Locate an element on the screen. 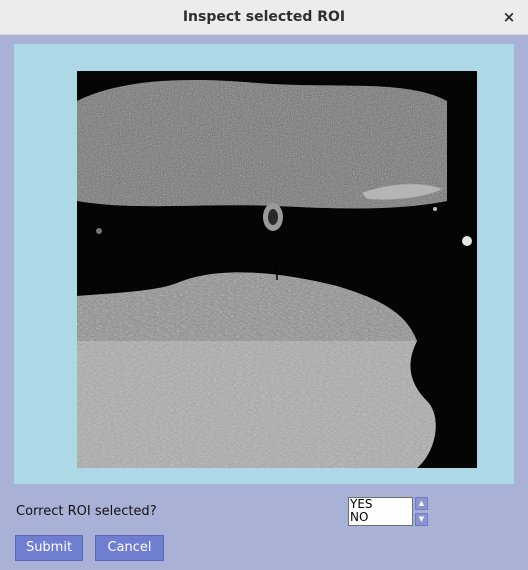 The width and height of the screenshot is (528, 570). close-button: × is located at coordinates (509, 17).